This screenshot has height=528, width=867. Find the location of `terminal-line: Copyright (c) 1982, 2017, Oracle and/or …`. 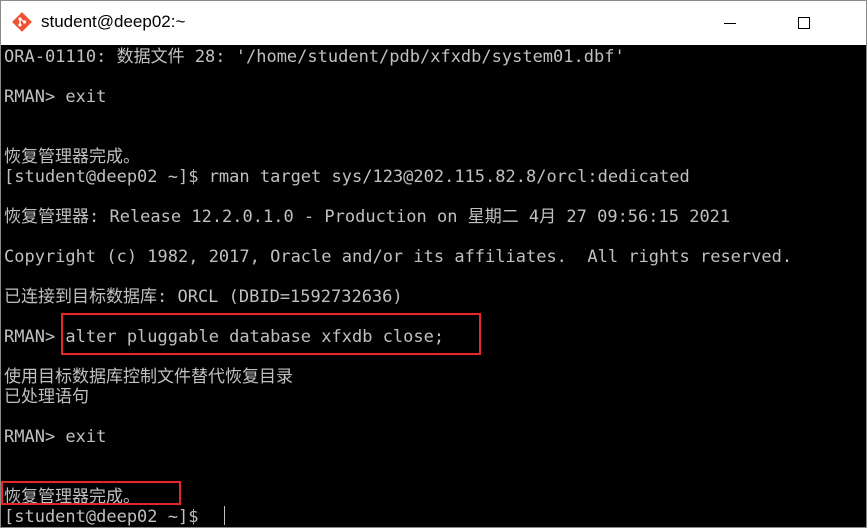

terminal-line: Copyright (c) 1982, 2017, Oracle and/or … is located at coordinates (398, 257).